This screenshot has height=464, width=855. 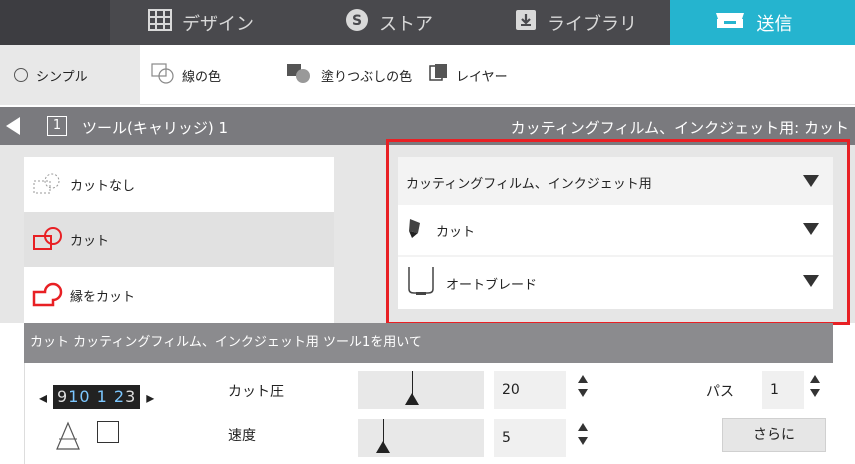 I want to click on left-arrow-icon: ◂, so click(x=43, y=397).